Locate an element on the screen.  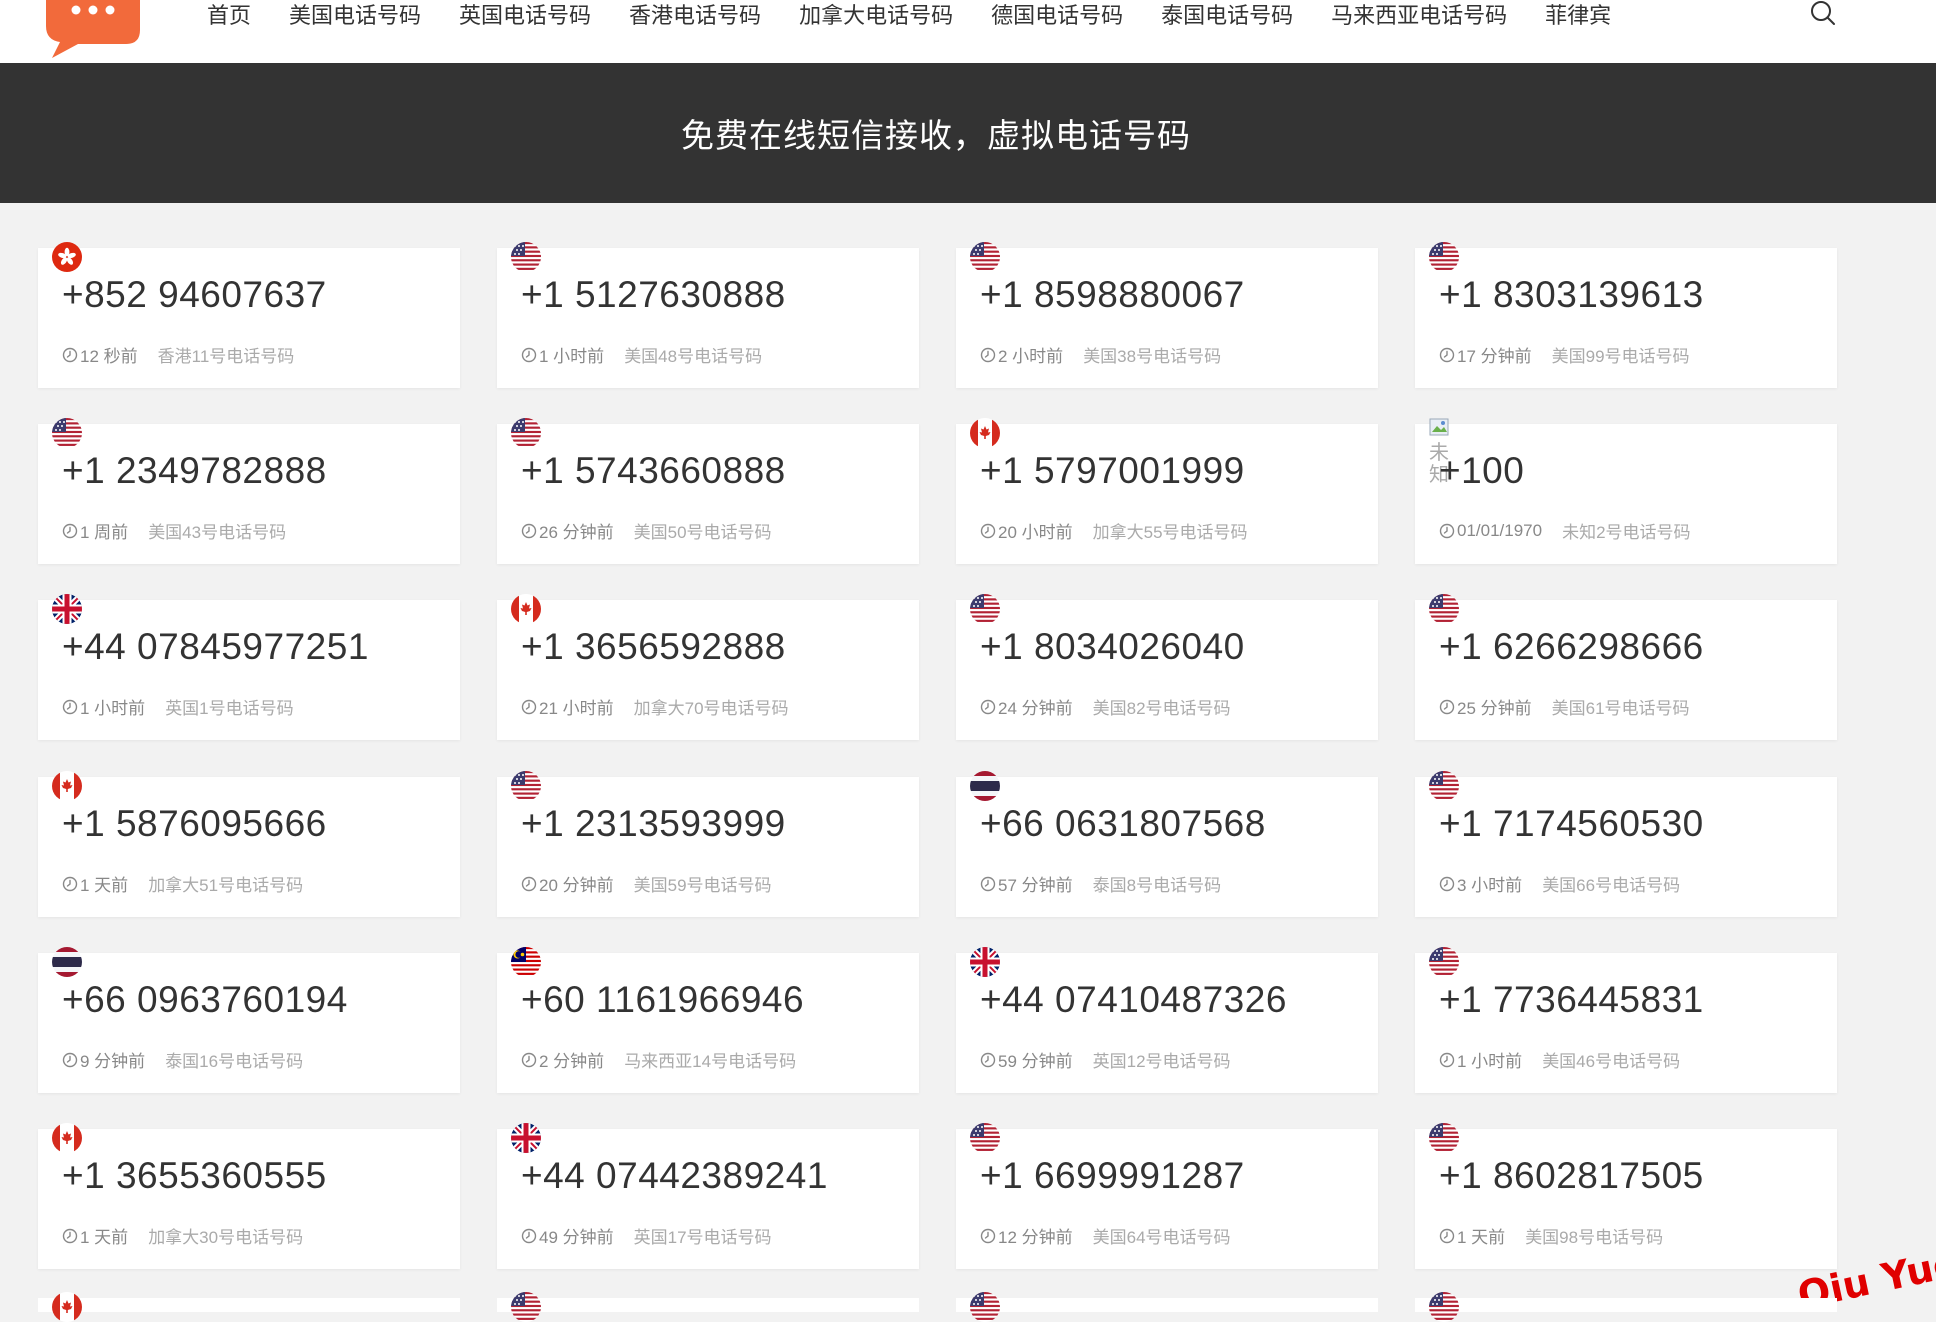
phone-number-card: +60 1161966946 2 分钟前 马来西亚14号电话号码 is located at coordinates (708, 1020).